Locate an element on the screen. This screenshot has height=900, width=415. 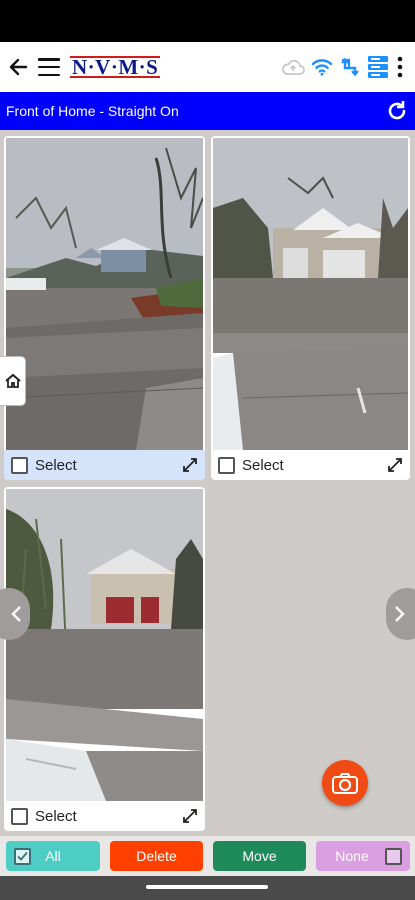
wifi-icon is located at coordinates (322, 67).